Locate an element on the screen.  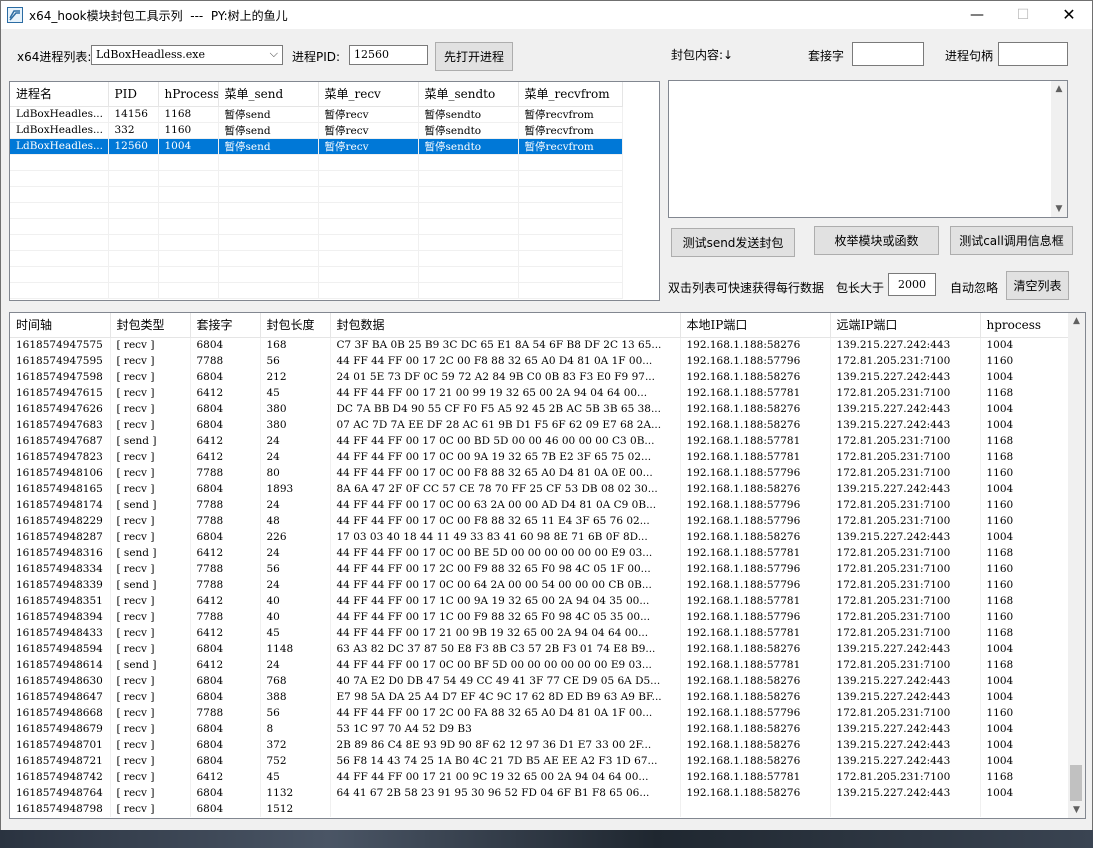
packet-table-header-cell: hprocess is located at coordinates (1024, 325).